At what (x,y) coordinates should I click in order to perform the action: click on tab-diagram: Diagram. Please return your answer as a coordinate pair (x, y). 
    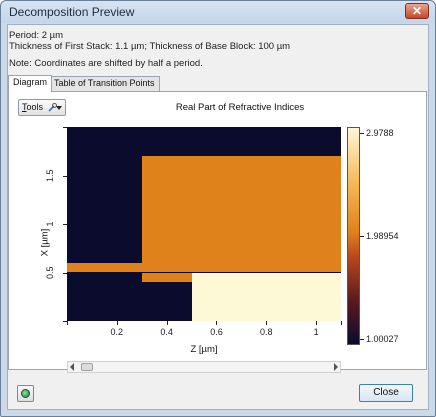
    Looking at the image, I should click on (30, 83).